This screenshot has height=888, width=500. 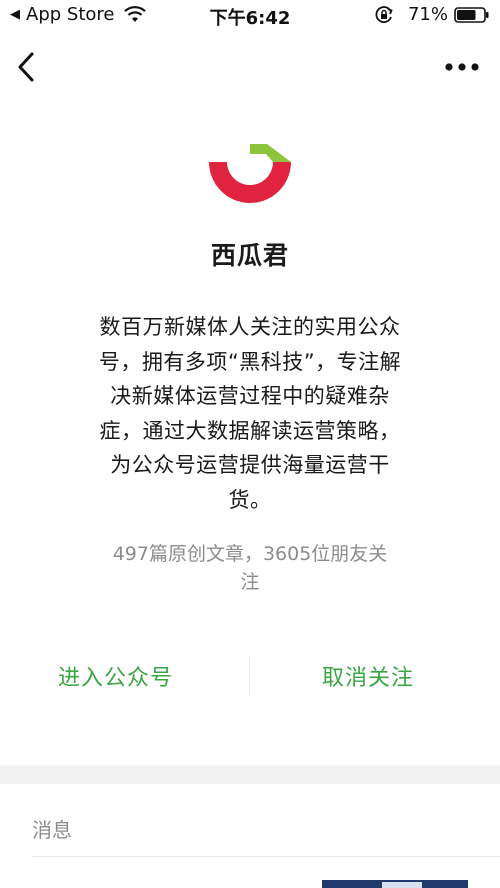 I want to click on battery-percent: 71%, so click(x=427, y=14).